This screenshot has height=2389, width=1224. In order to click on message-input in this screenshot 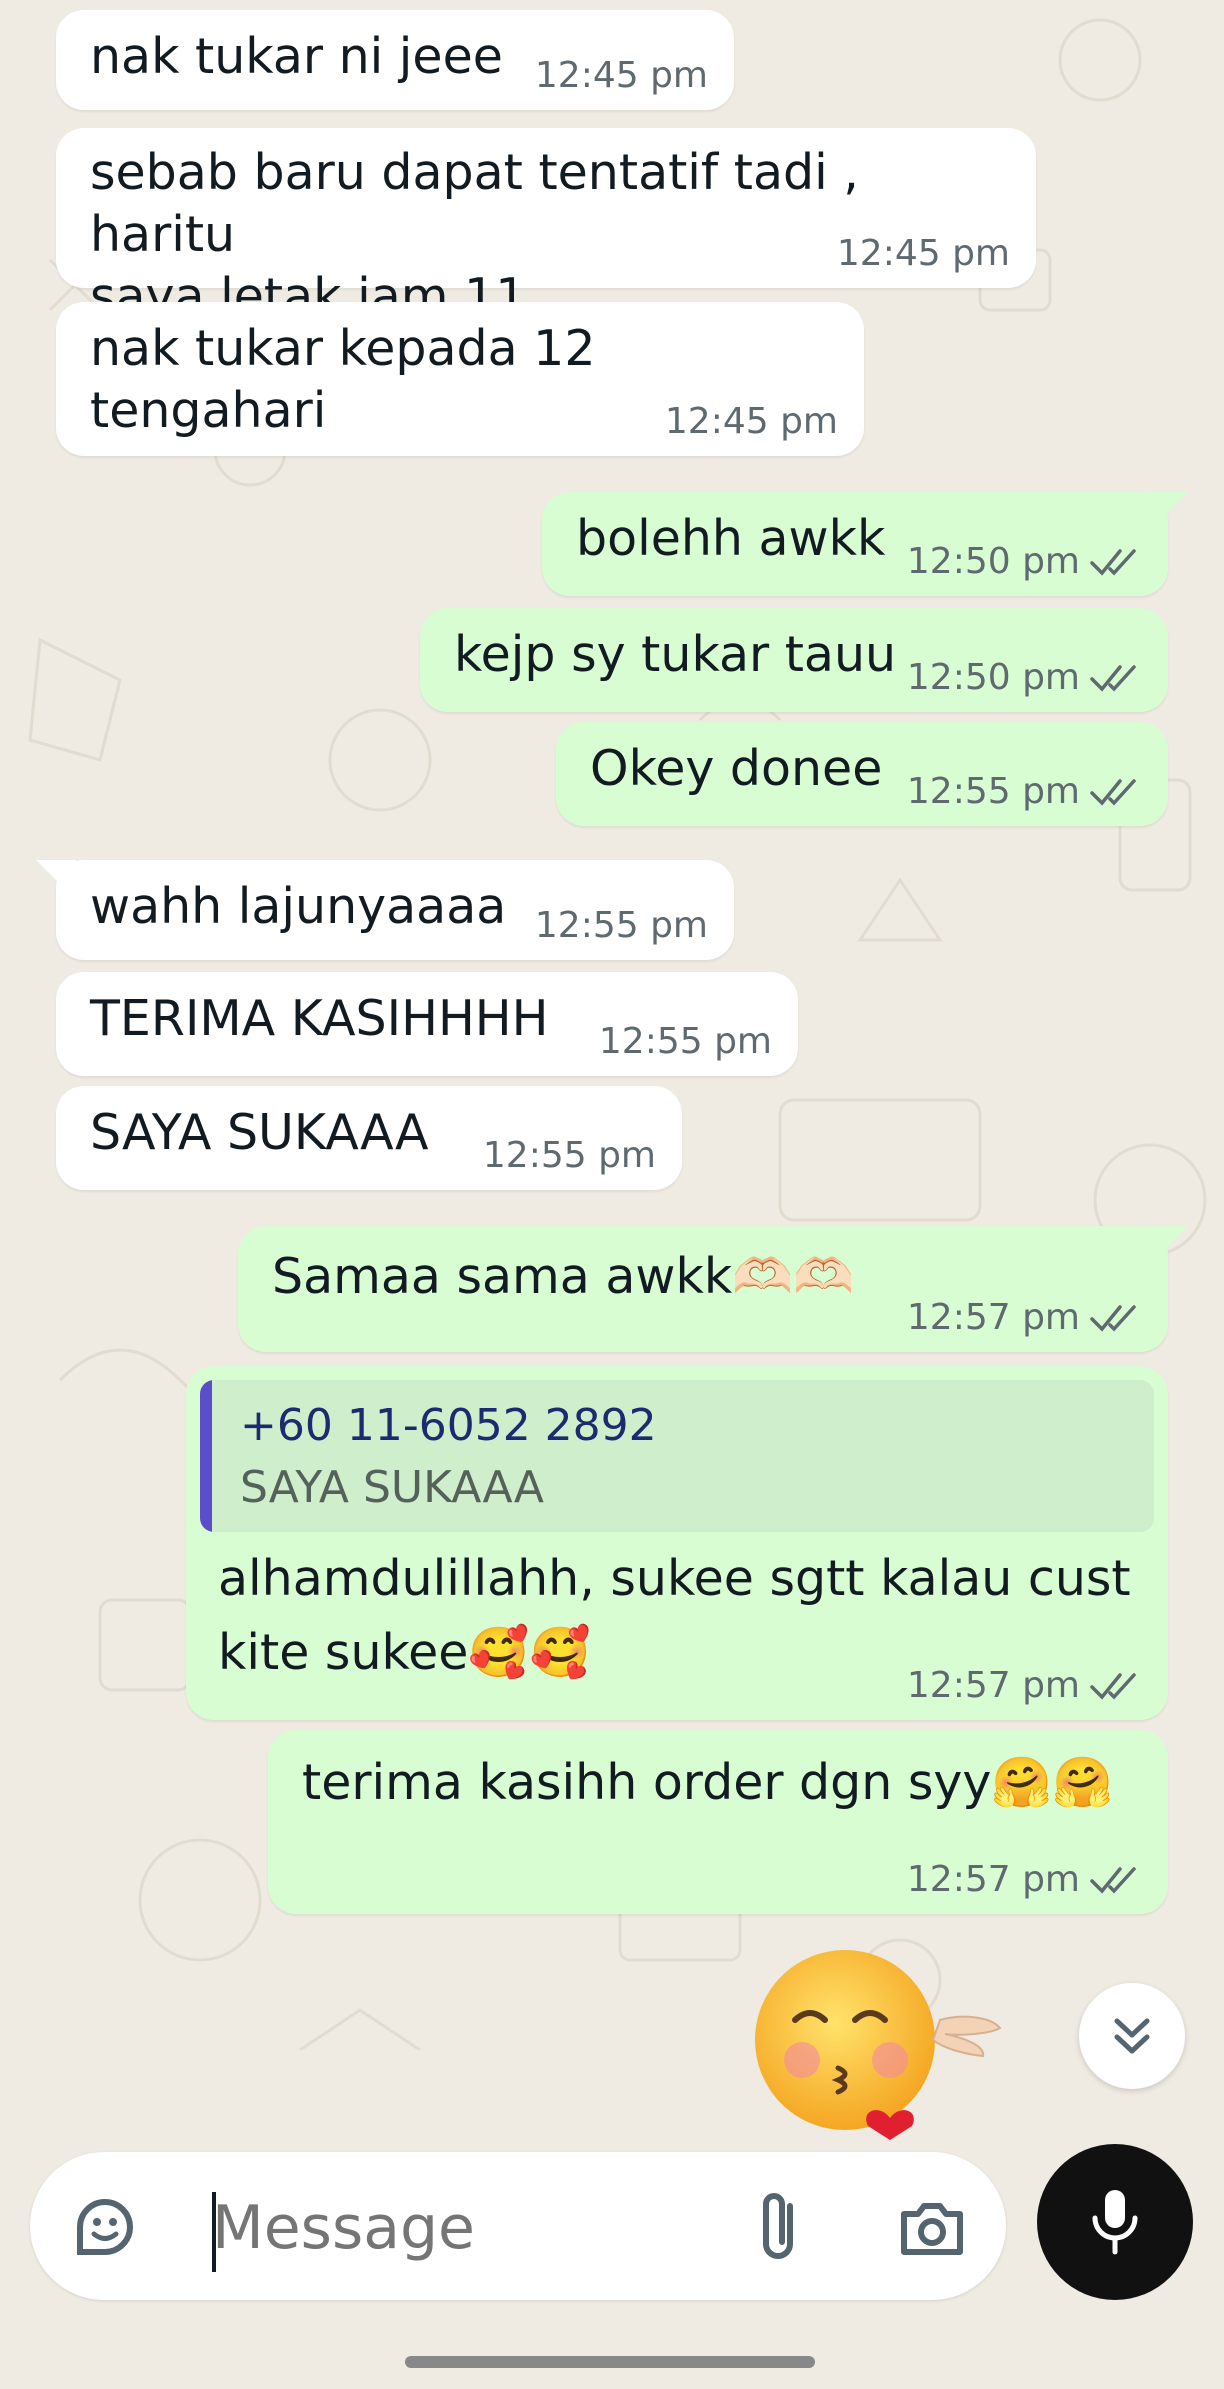, I will do `click(482, 2228)`.